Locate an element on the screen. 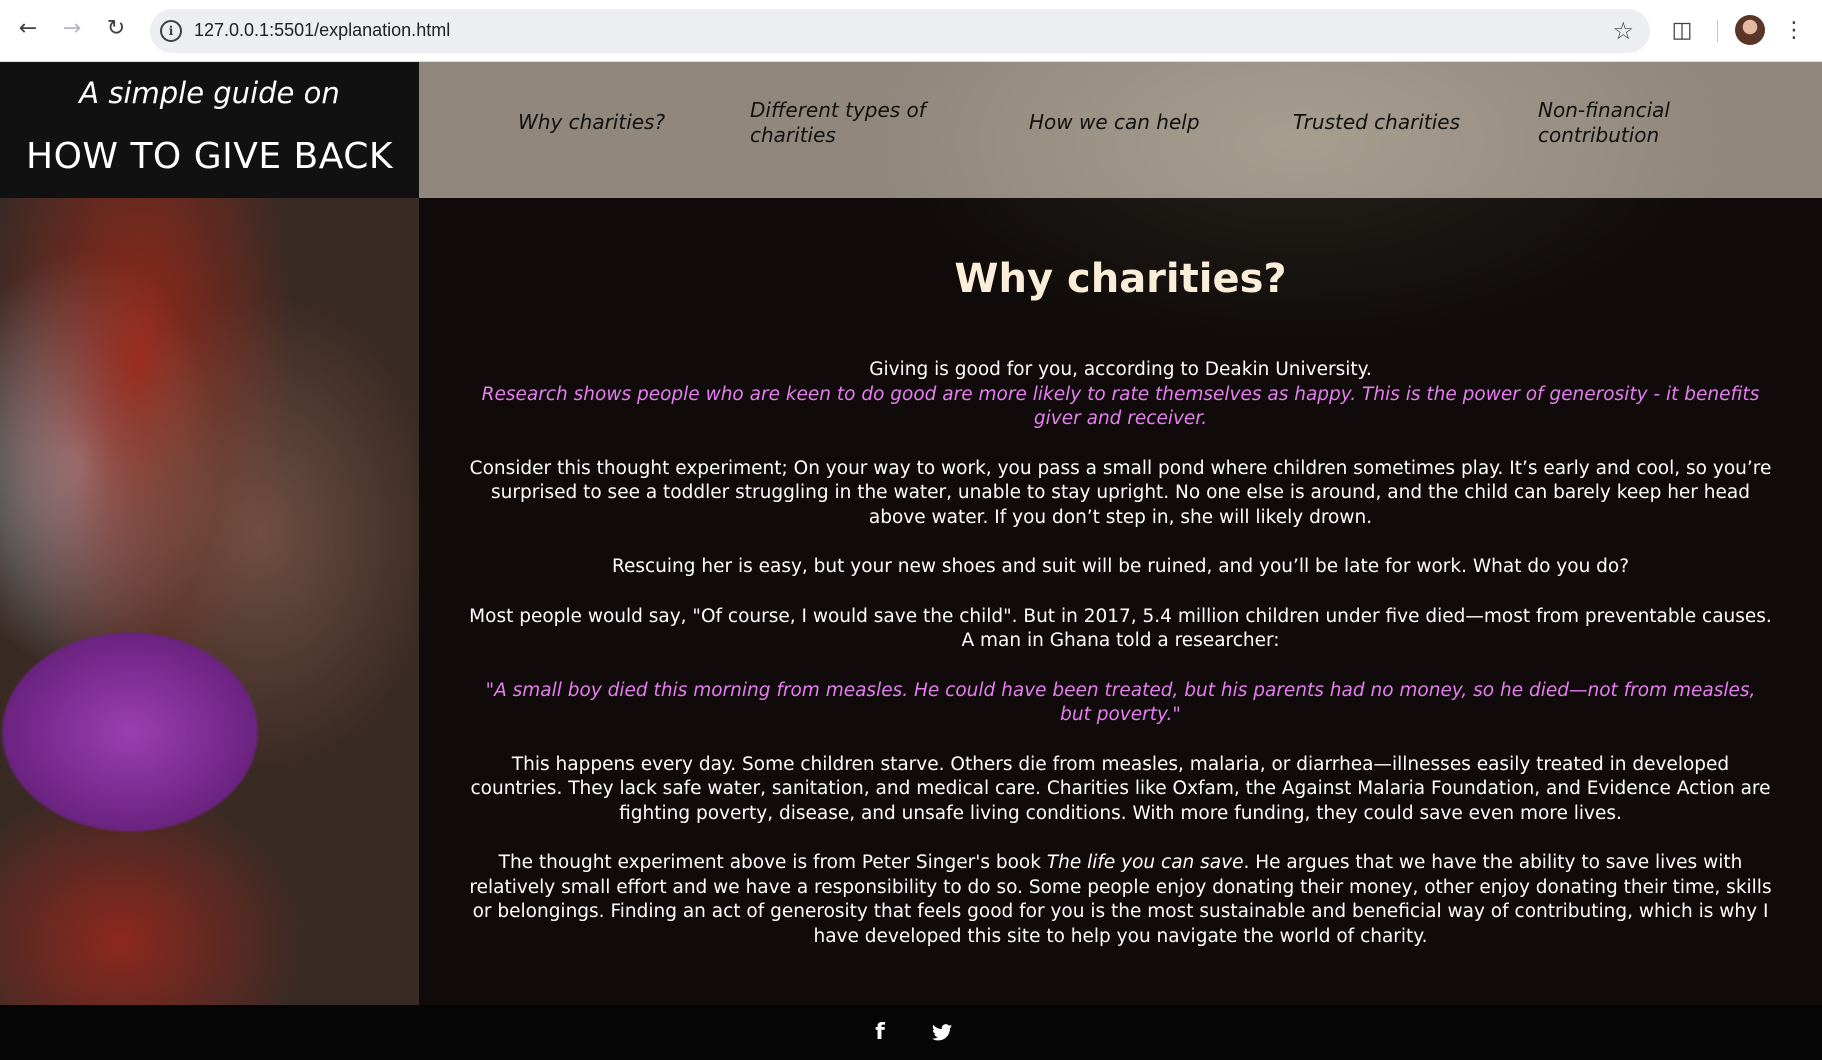 Image resolution: width=1822 pixels, height=1060 pixels. background-photo-sleeve is located at coordinates (165, 722).